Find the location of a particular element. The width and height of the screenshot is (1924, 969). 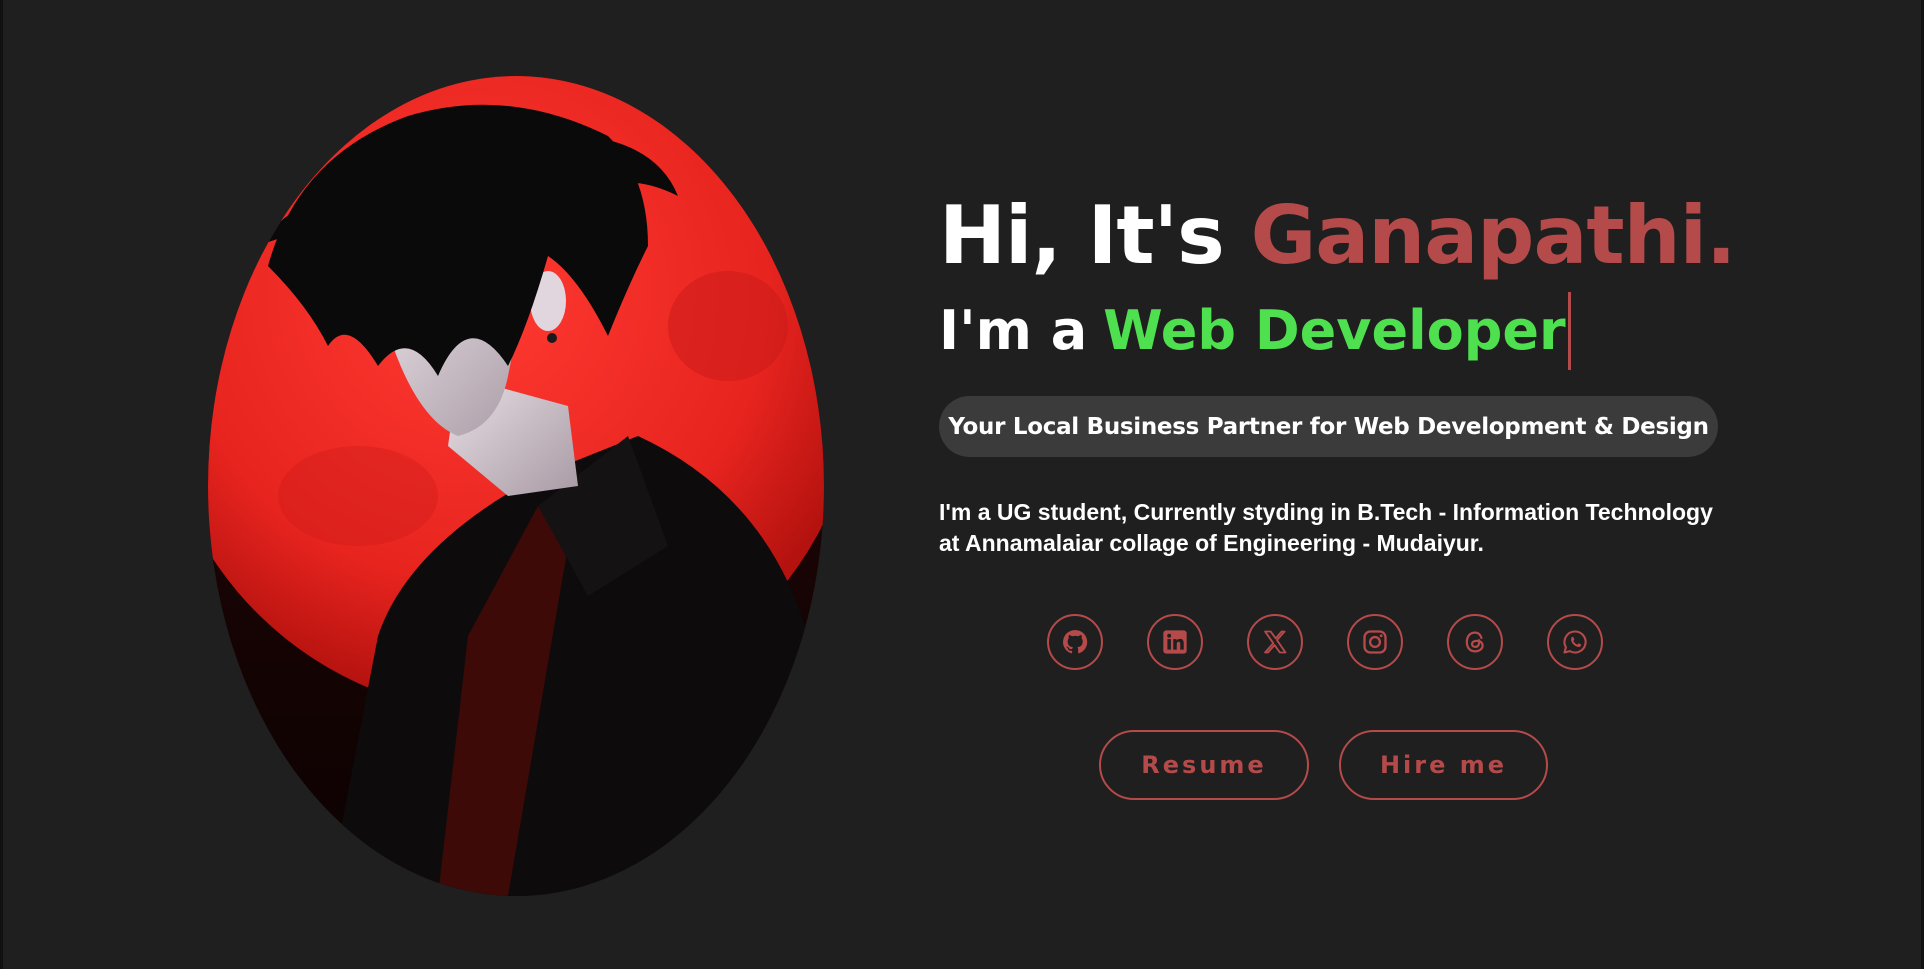

whatsapp-link is located at coordinates (1575, 642).